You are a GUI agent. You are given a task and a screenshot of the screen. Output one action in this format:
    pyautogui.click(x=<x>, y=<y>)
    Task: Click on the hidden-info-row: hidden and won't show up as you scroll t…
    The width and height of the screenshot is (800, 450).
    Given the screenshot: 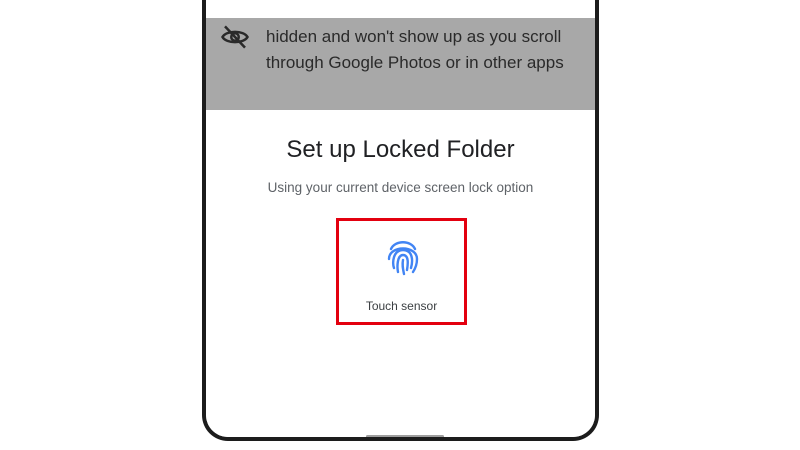 What is the action you would take?
    pyautogui.click(x=400, y=64)
    